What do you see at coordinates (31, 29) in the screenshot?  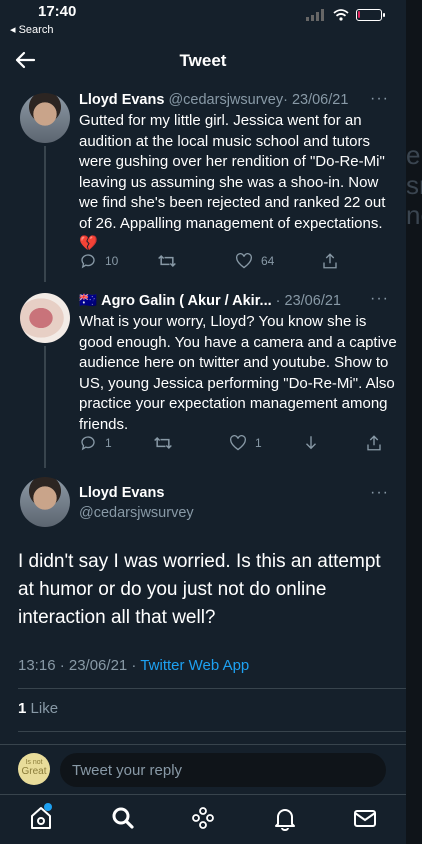 I see `back-to-search-link: ◂ Search` at bounding box center [31, 29].